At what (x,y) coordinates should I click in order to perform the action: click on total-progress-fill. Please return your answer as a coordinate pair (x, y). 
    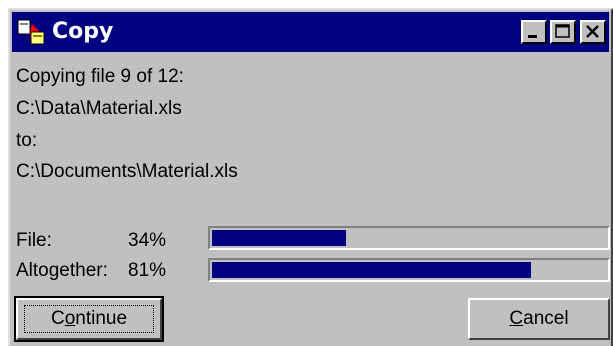
    Looking at the image, I should click on (371, 270).